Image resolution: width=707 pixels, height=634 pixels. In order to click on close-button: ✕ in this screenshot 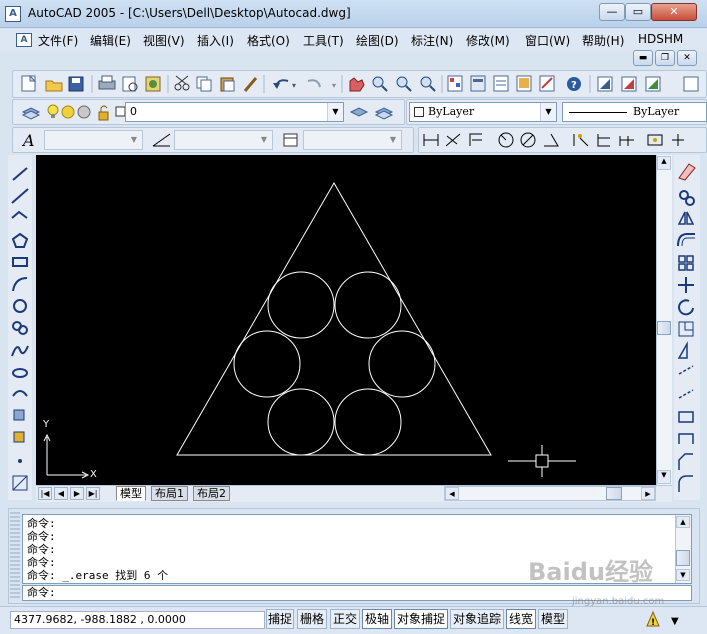, I will do `click(674, 12)`.